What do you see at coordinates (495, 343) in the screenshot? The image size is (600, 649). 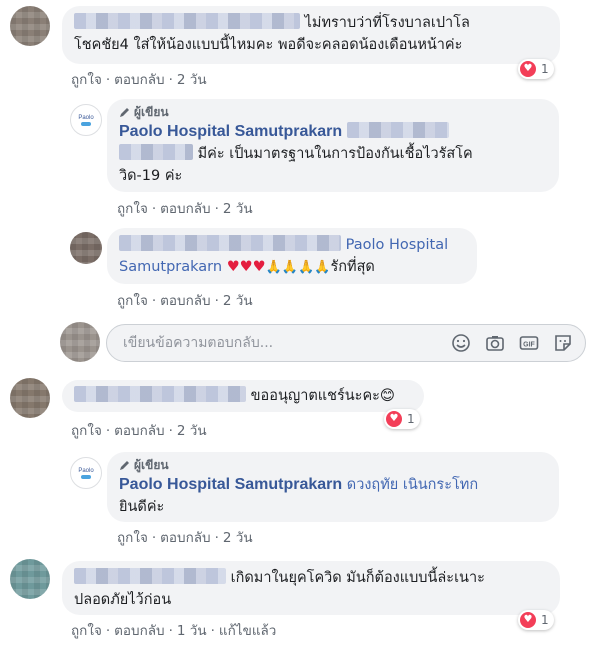 I see `camera-icon` at bounding box center [495, 343].